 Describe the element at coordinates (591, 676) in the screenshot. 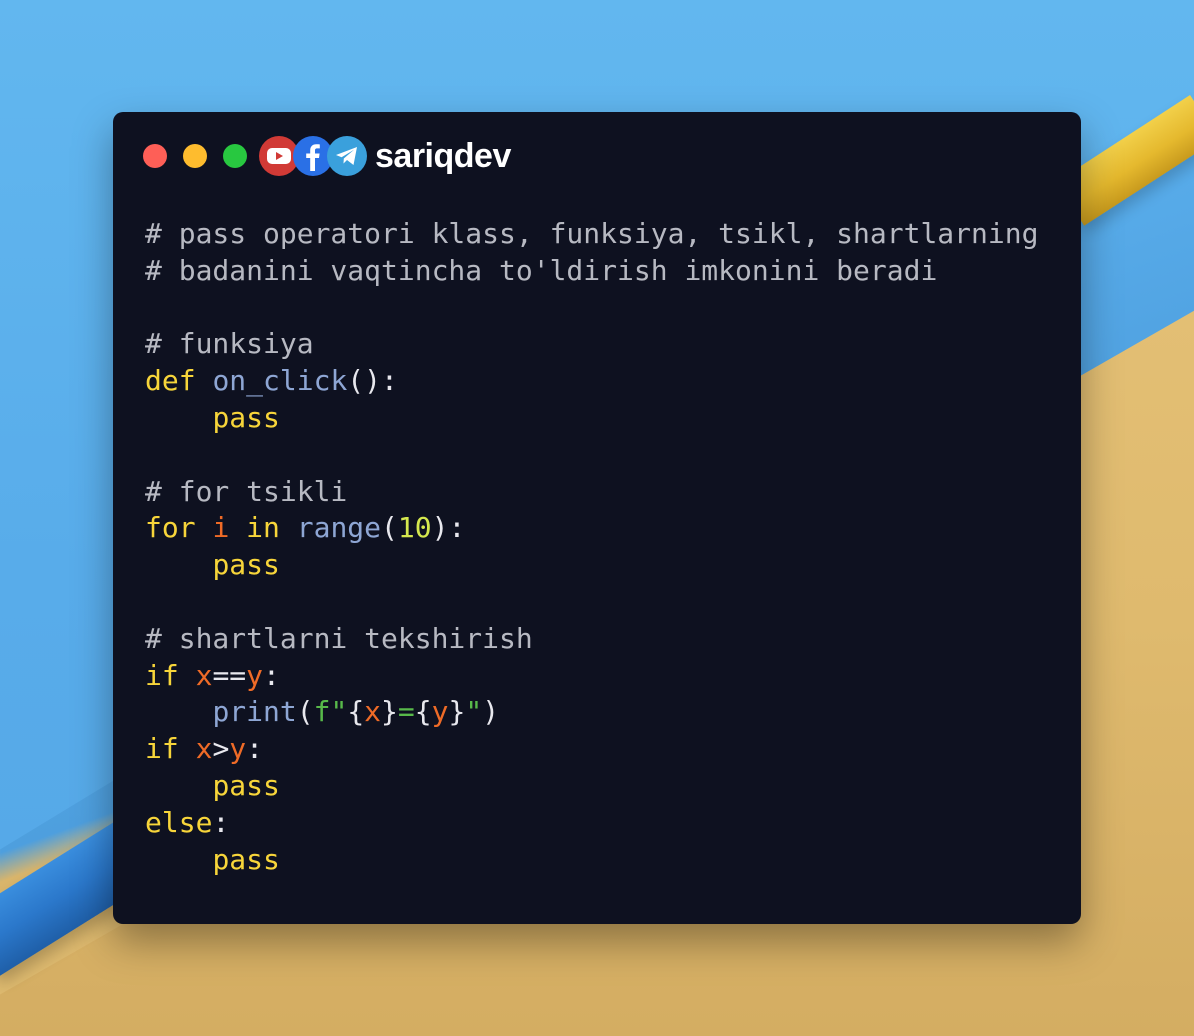

I see `code-line: if x==y:` at that location.